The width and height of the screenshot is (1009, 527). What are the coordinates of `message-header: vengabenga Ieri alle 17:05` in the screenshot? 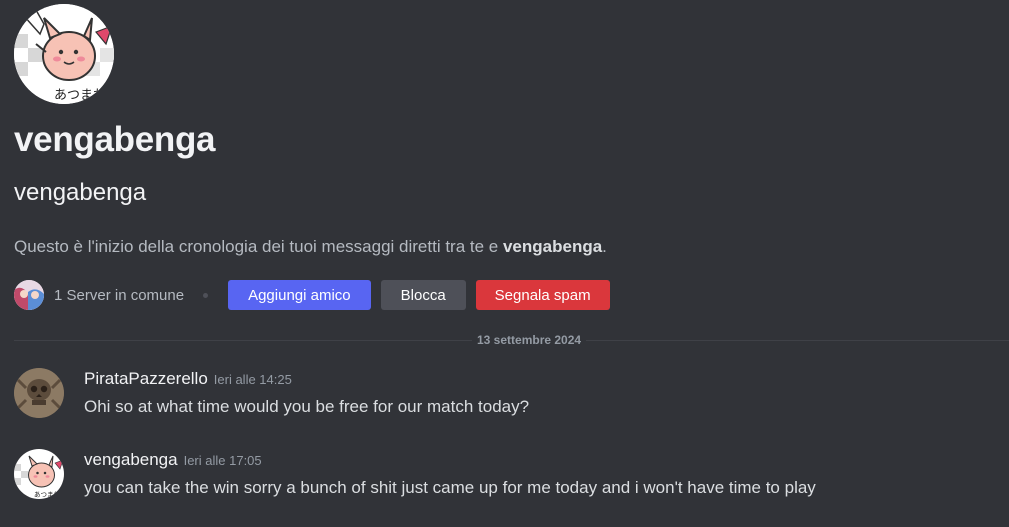 It's located at (173, 460).